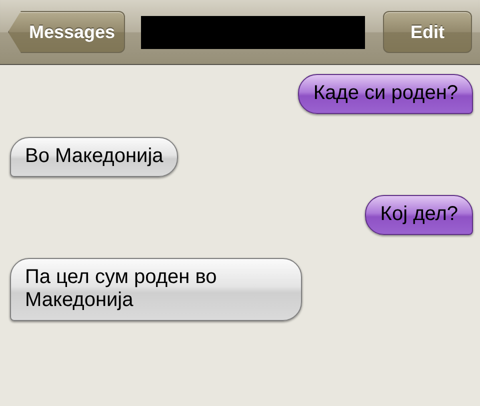  What do you see at coordinates (156, 289) in the screenshot?
I see `received-message-bubble: Па цел сум роден во Македонија` at bounding box center [156, 289].